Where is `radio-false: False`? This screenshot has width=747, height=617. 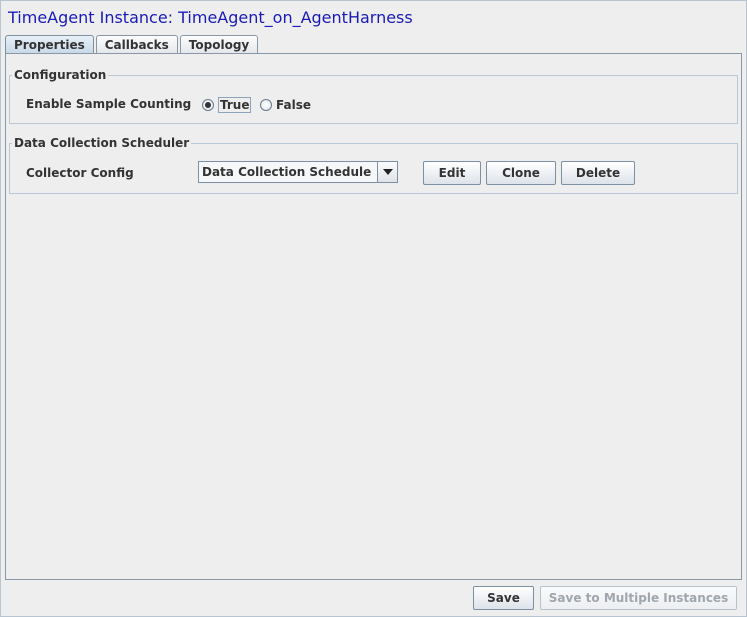
radio-false: False is located at coordinates (285, 105).